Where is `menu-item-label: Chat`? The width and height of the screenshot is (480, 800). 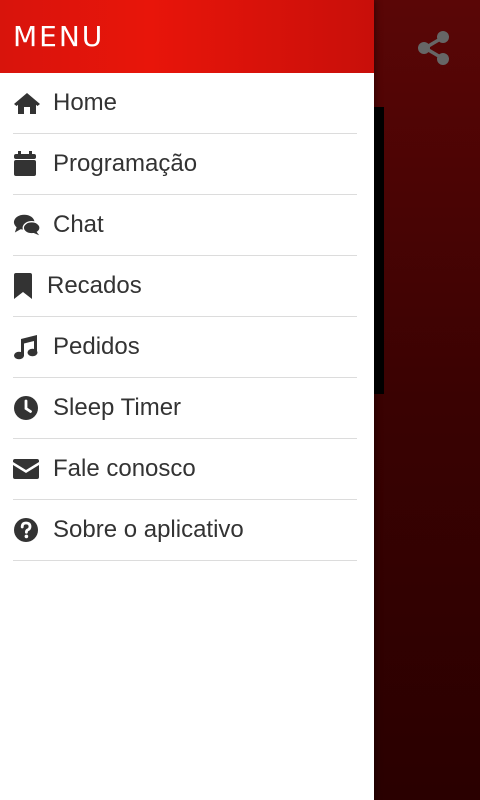
menu-item-label: Chat is located at coordinates (78, 224).